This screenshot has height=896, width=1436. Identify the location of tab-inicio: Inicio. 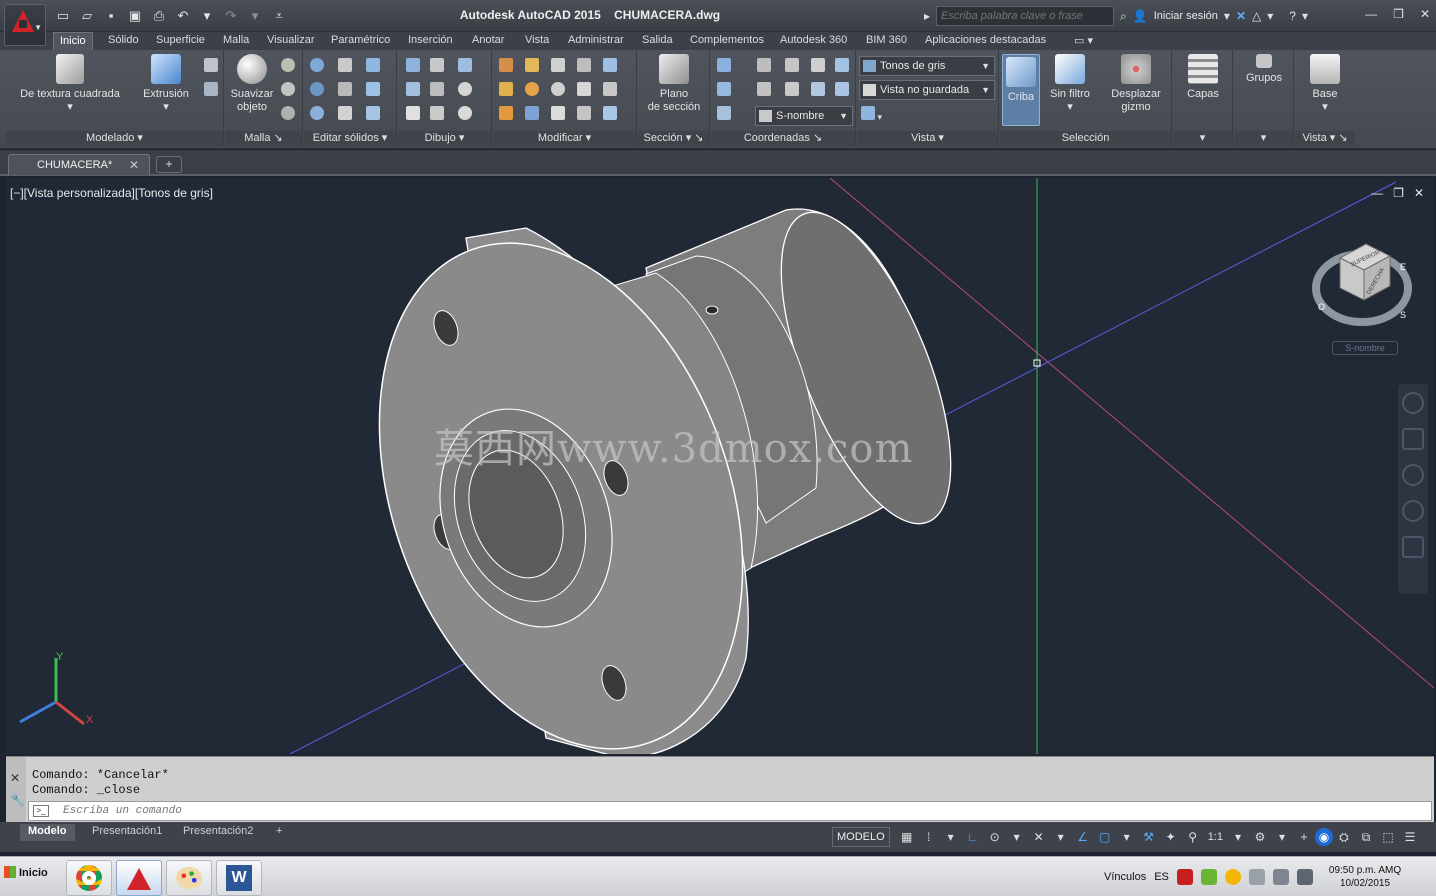
(73, 41).